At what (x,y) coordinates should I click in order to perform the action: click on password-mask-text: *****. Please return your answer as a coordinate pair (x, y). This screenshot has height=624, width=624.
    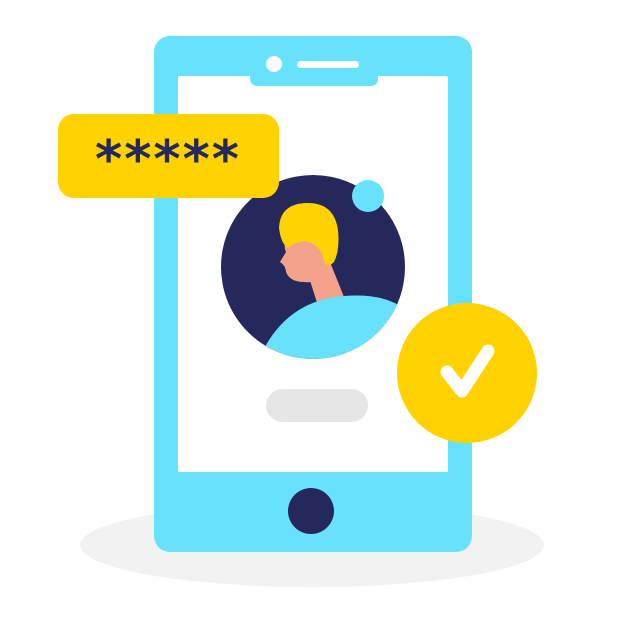
    Looking at the image, I should click on (168, 160).